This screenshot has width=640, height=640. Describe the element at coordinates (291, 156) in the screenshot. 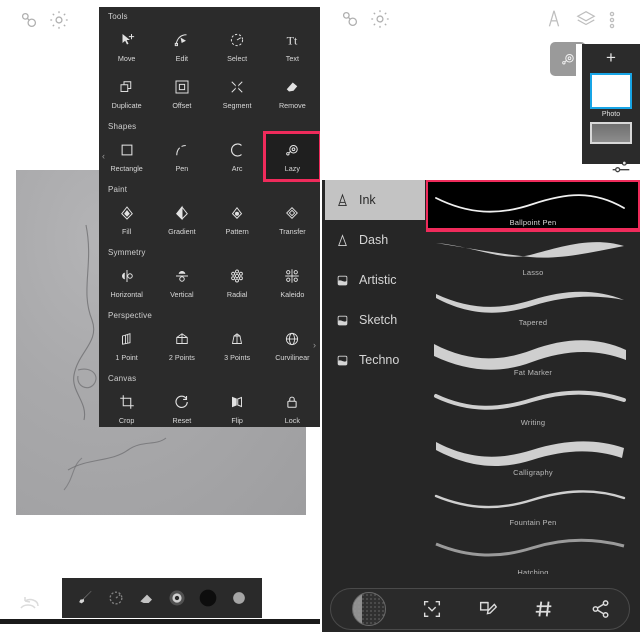

I see `tool-lazy: Lazy` at that location.